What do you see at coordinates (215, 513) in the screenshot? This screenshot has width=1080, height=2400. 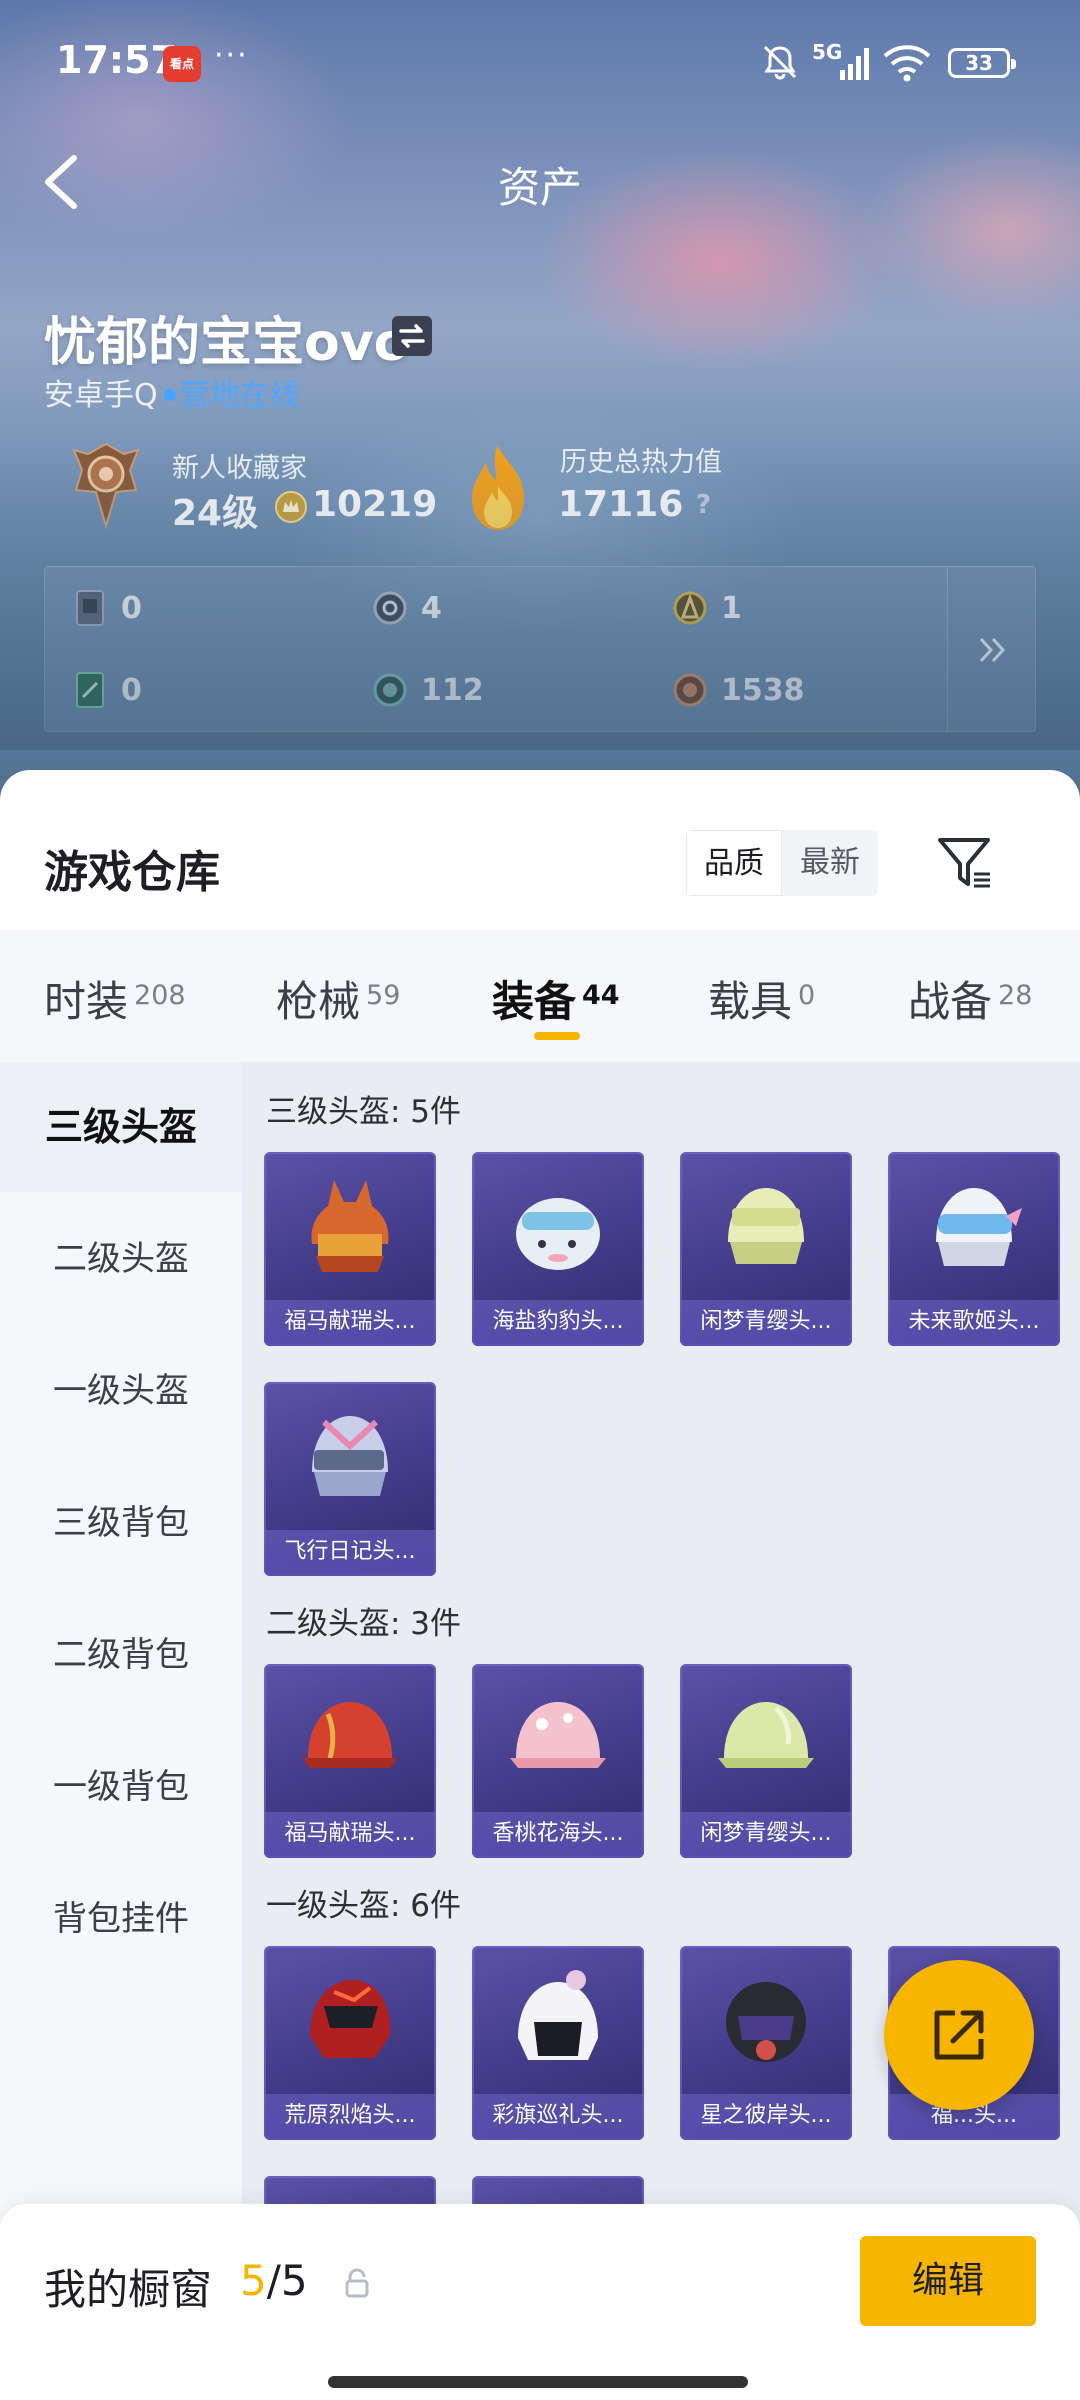 I see `player-level: 24级` at bounding box center [215, 513].